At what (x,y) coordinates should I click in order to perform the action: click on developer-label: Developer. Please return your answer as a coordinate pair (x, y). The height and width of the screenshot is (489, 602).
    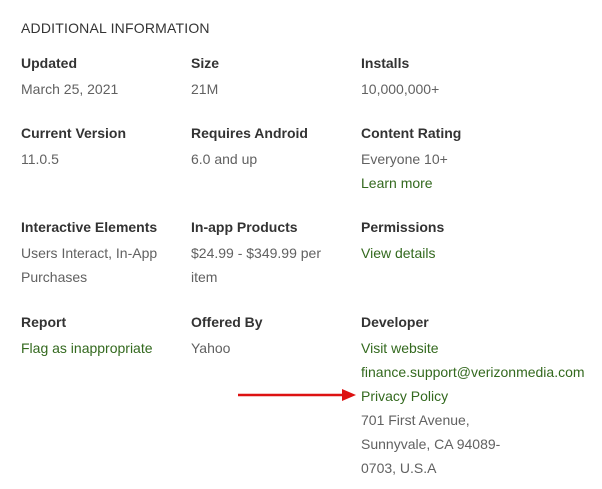
    Looking at the image, I should click on (395, 322).